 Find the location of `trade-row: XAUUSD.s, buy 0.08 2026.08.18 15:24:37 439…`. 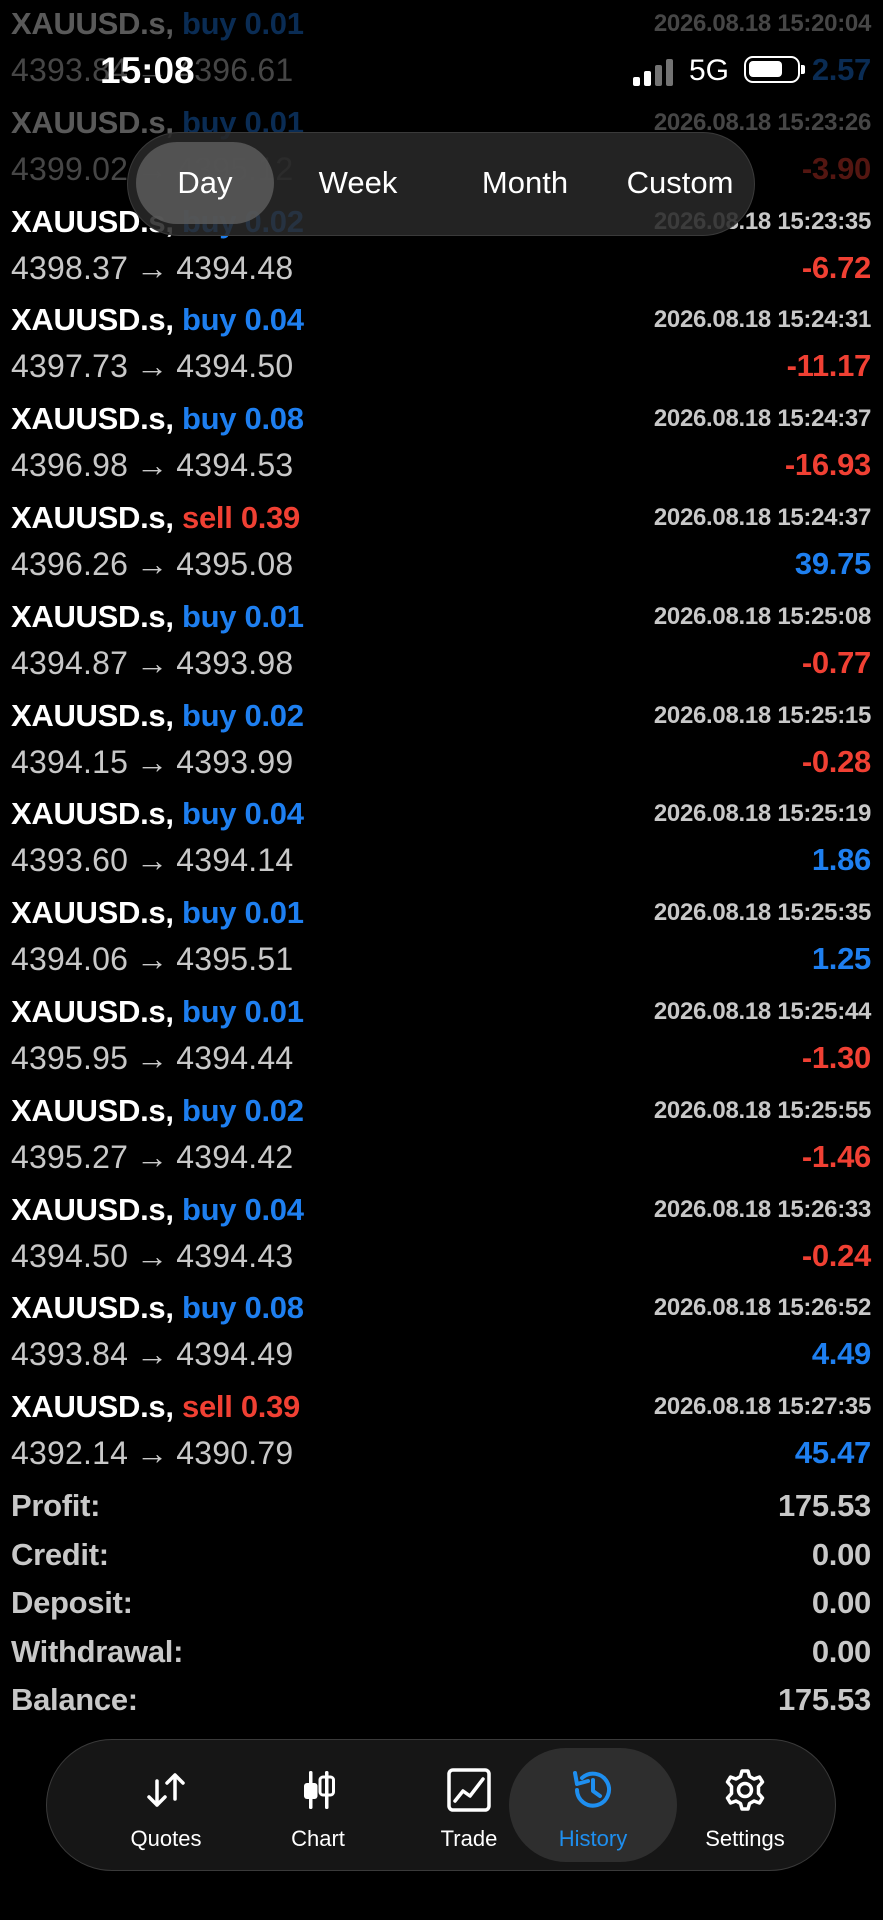

trade-row: XAUUSD.s, buy 0.08 2026.08.18 15:24:37 439… is located at coordinates (441, 444).